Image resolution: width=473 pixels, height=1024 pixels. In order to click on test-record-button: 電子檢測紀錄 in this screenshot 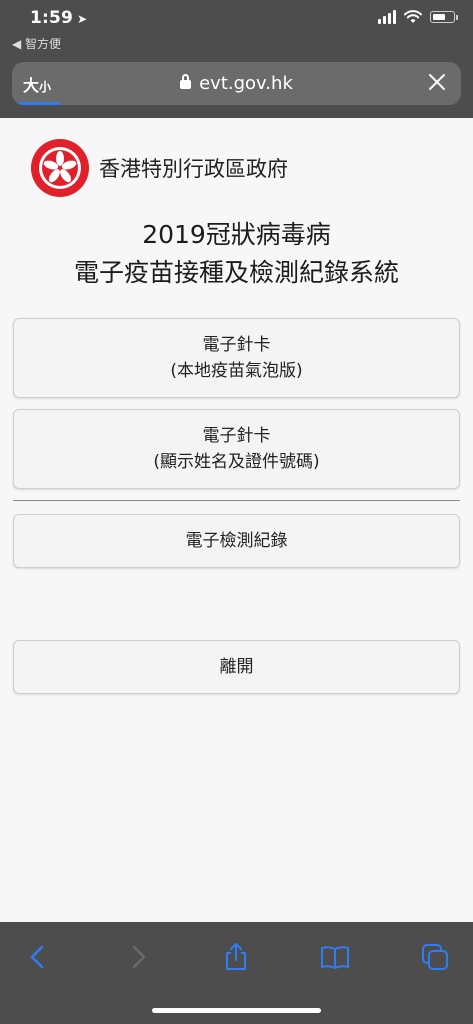, I will do `click(236, 541)`.